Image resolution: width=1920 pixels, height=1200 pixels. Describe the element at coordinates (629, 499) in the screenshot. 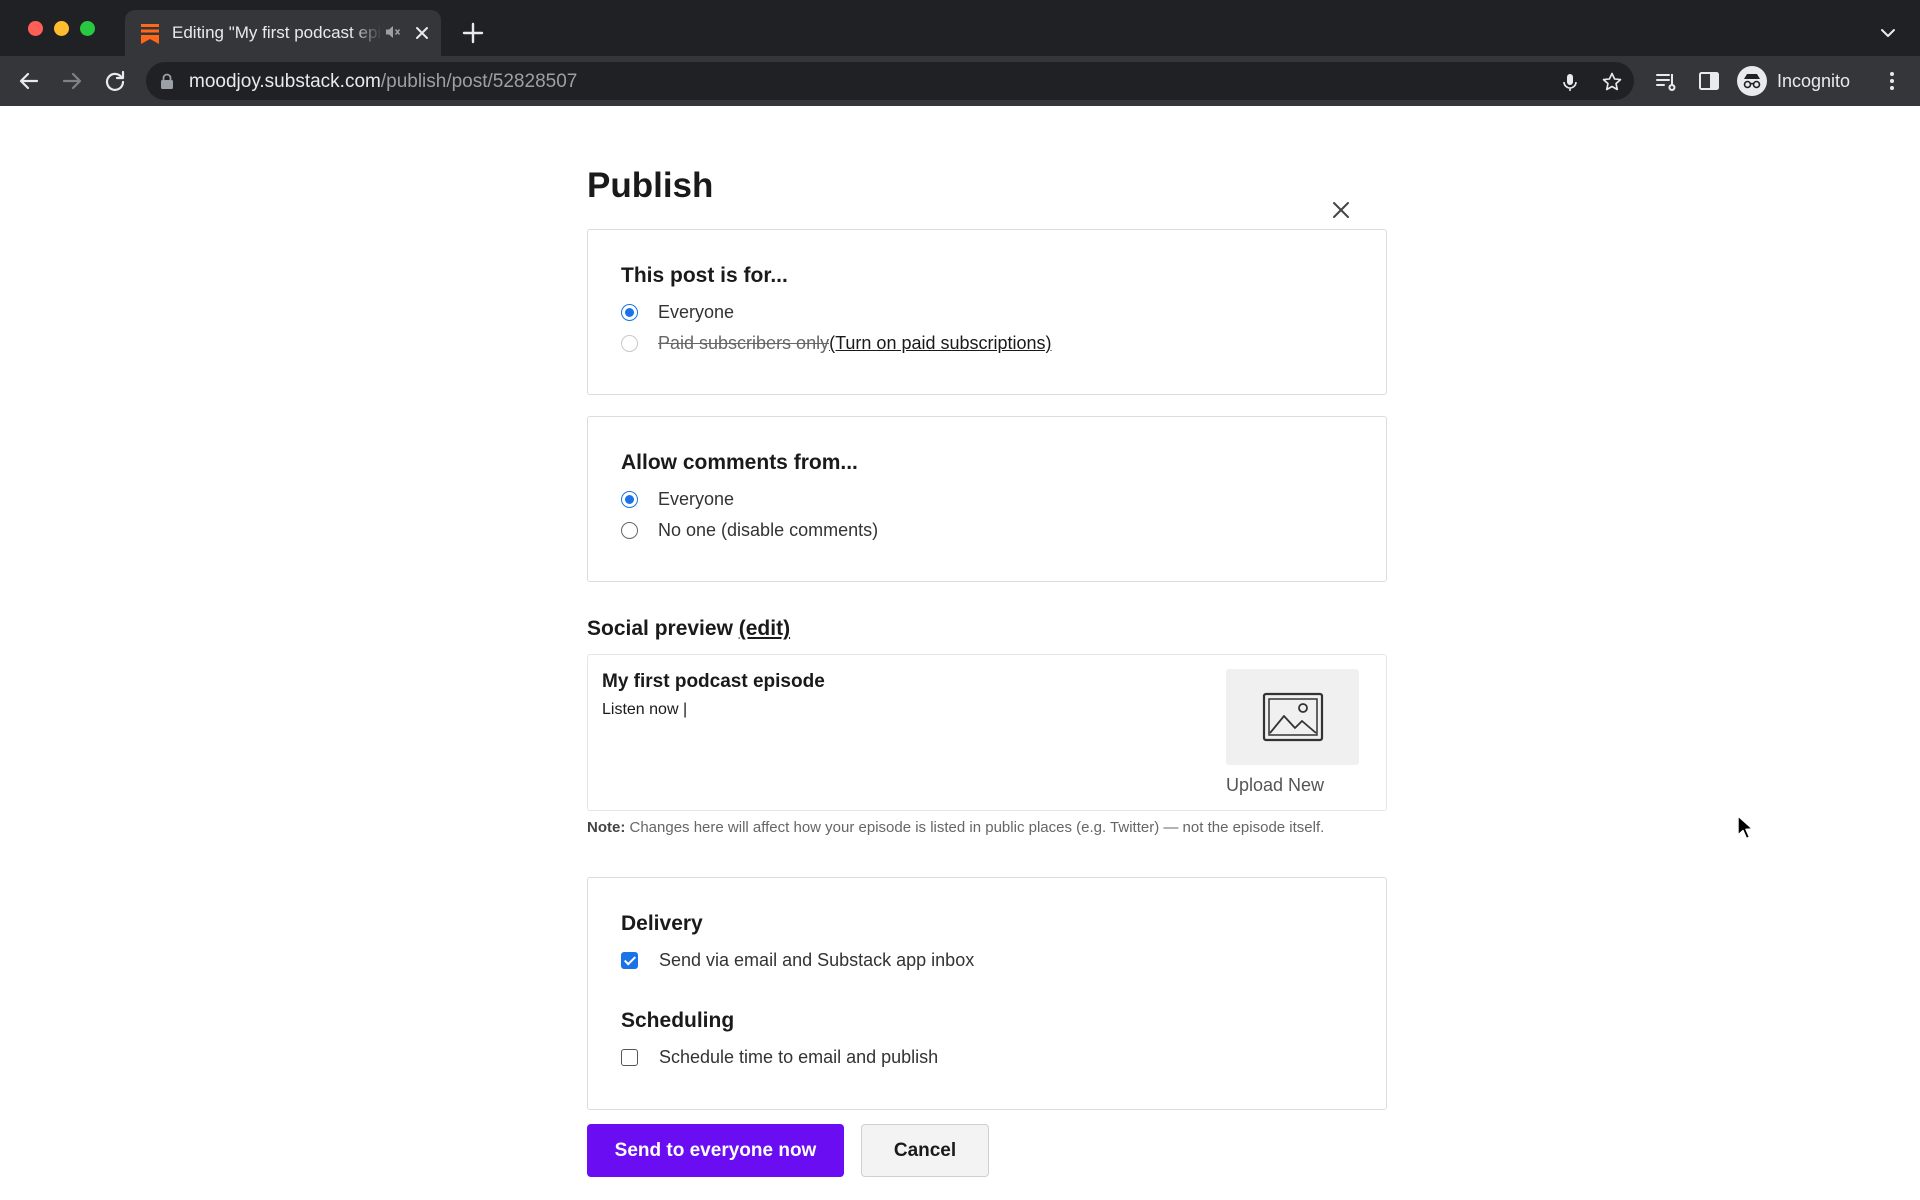

I see `comments-everyone-radio` at that location.